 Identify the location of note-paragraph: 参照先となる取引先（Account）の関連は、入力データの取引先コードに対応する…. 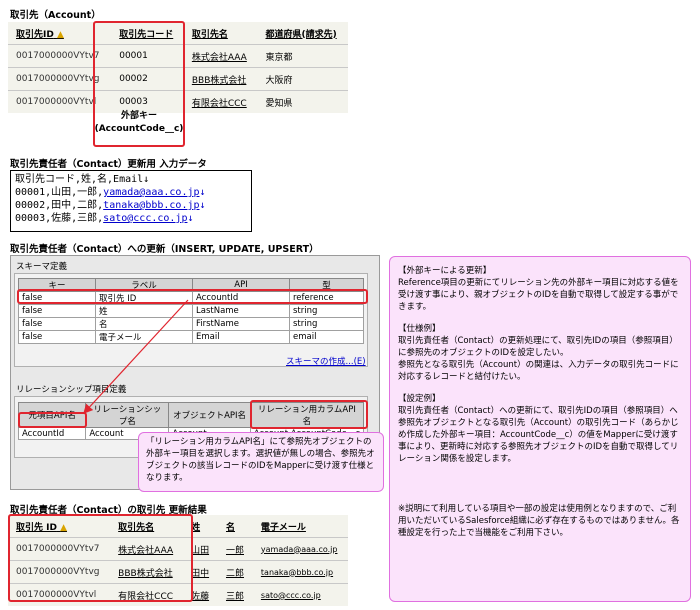
(538, 371).